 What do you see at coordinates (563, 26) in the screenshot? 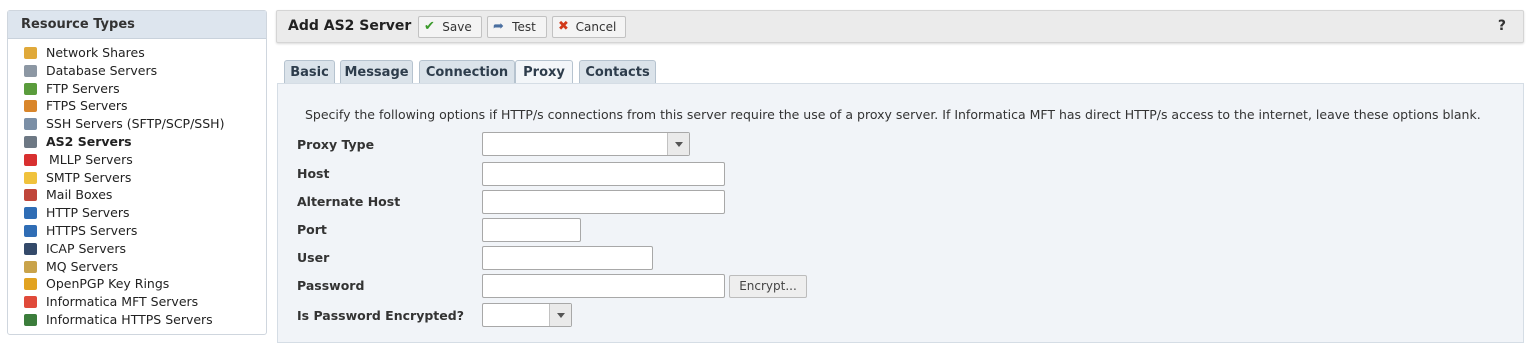
I see `close-icon: ✖` at bounding box center [563, 26].